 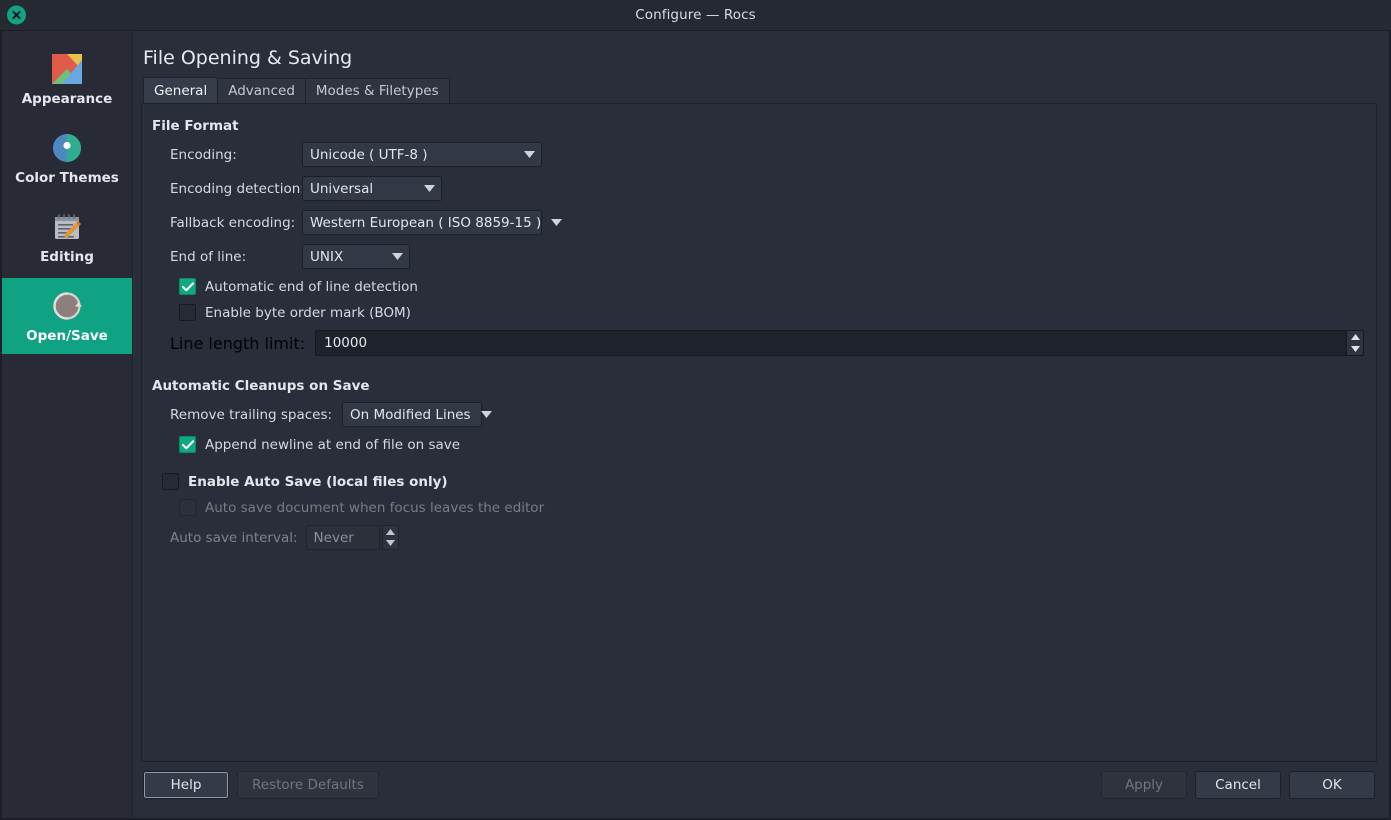 I want to click on color-themes-icon, so click(x=67, y=148).